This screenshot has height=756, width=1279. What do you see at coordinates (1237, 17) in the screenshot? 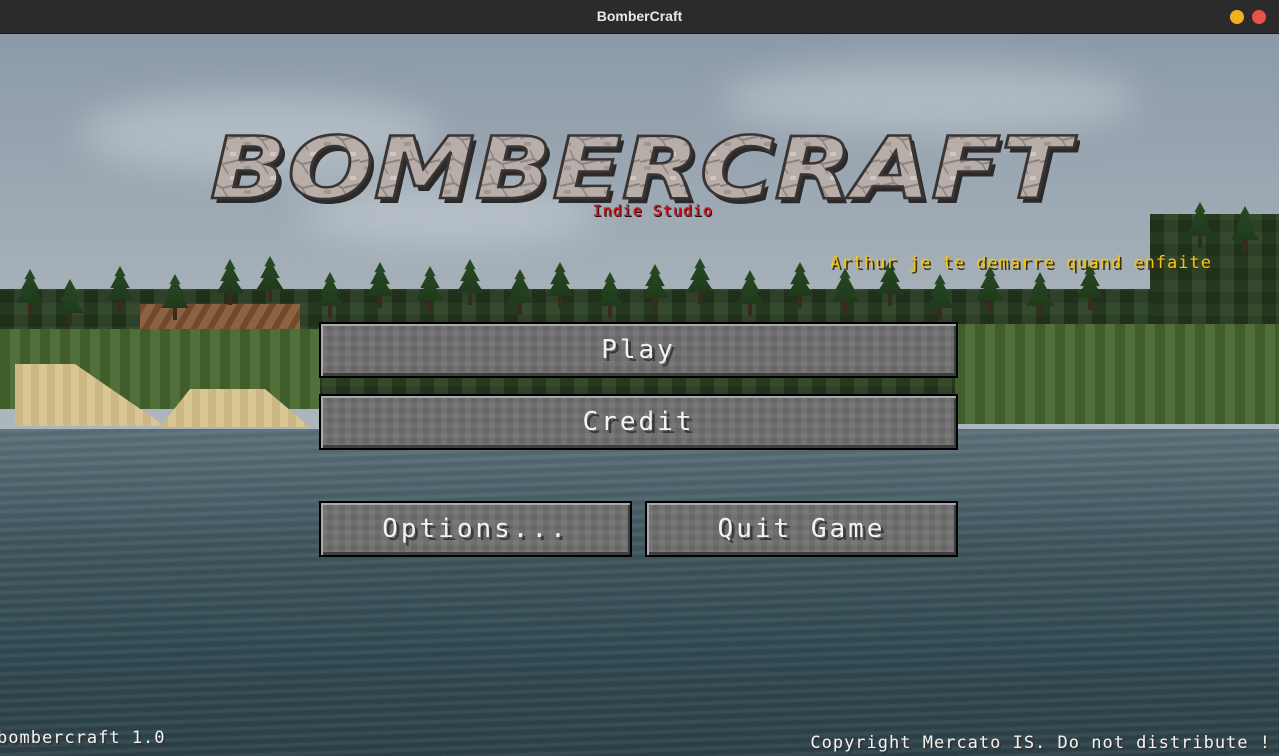
I see `minimize-button` at bounding box center [1237, 17].